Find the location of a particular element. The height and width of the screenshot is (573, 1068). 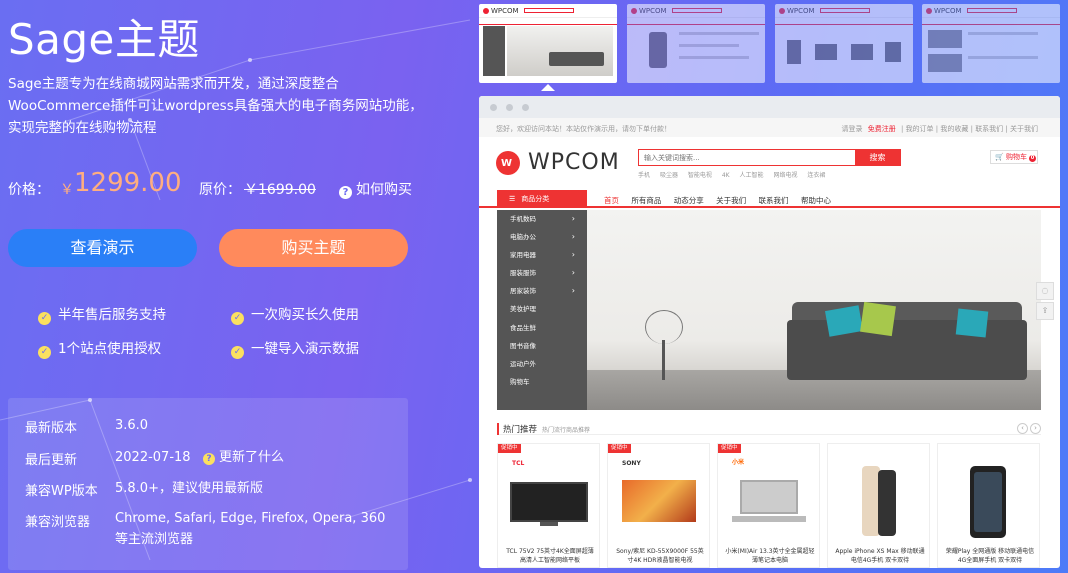

nav-item-contact: 联系我们 is located at coordinates (774, 200).